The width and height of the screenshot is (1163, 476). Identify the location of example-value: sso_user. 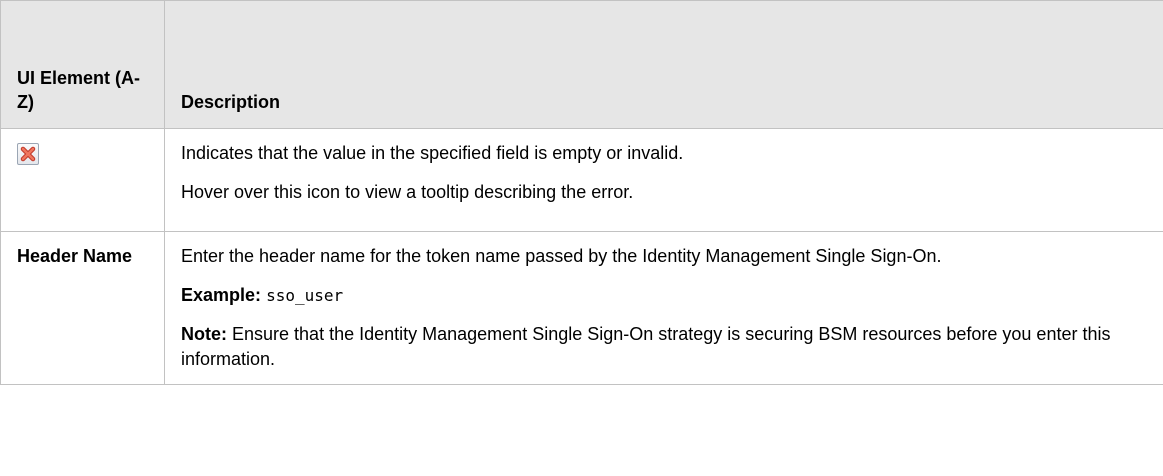
(305, 295).